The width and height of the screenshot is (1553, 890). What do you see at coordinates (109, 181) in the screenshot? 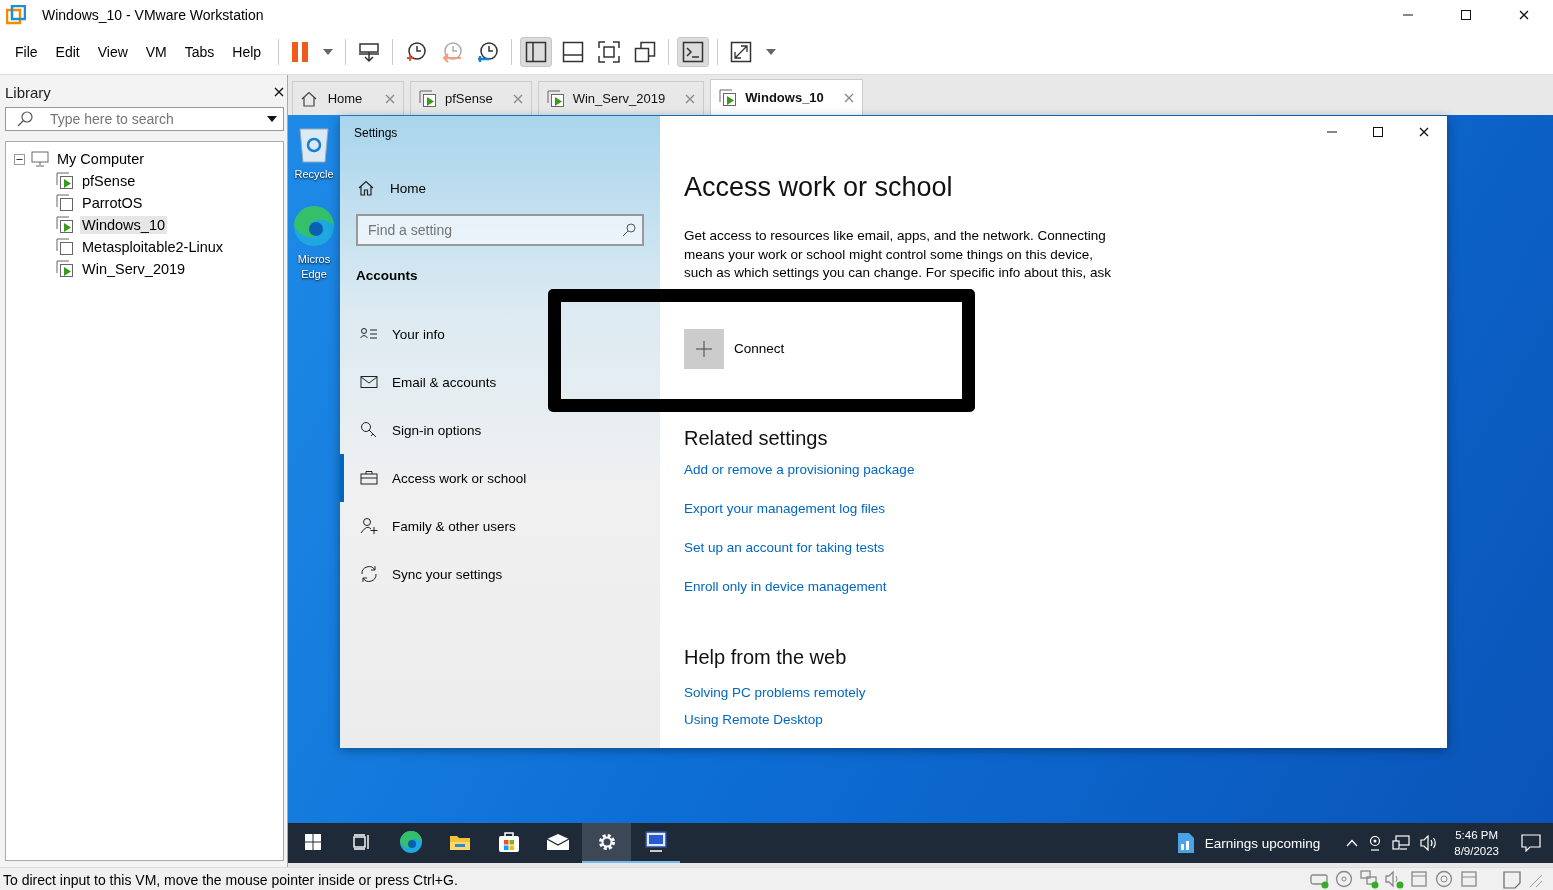
I see `tree-item: pfSense` at bounding box center [109, 181].